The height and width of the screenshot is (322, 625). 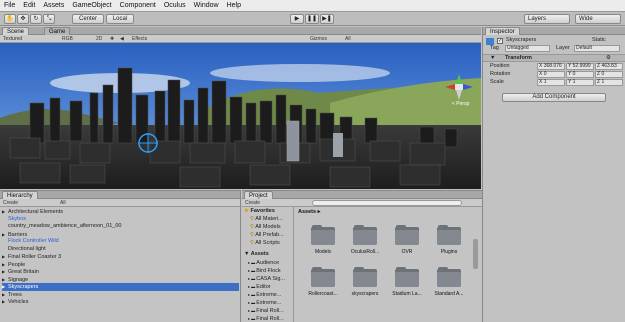 I want to click on audio-toggle-icon: ◀, so click(x=122, y=39).